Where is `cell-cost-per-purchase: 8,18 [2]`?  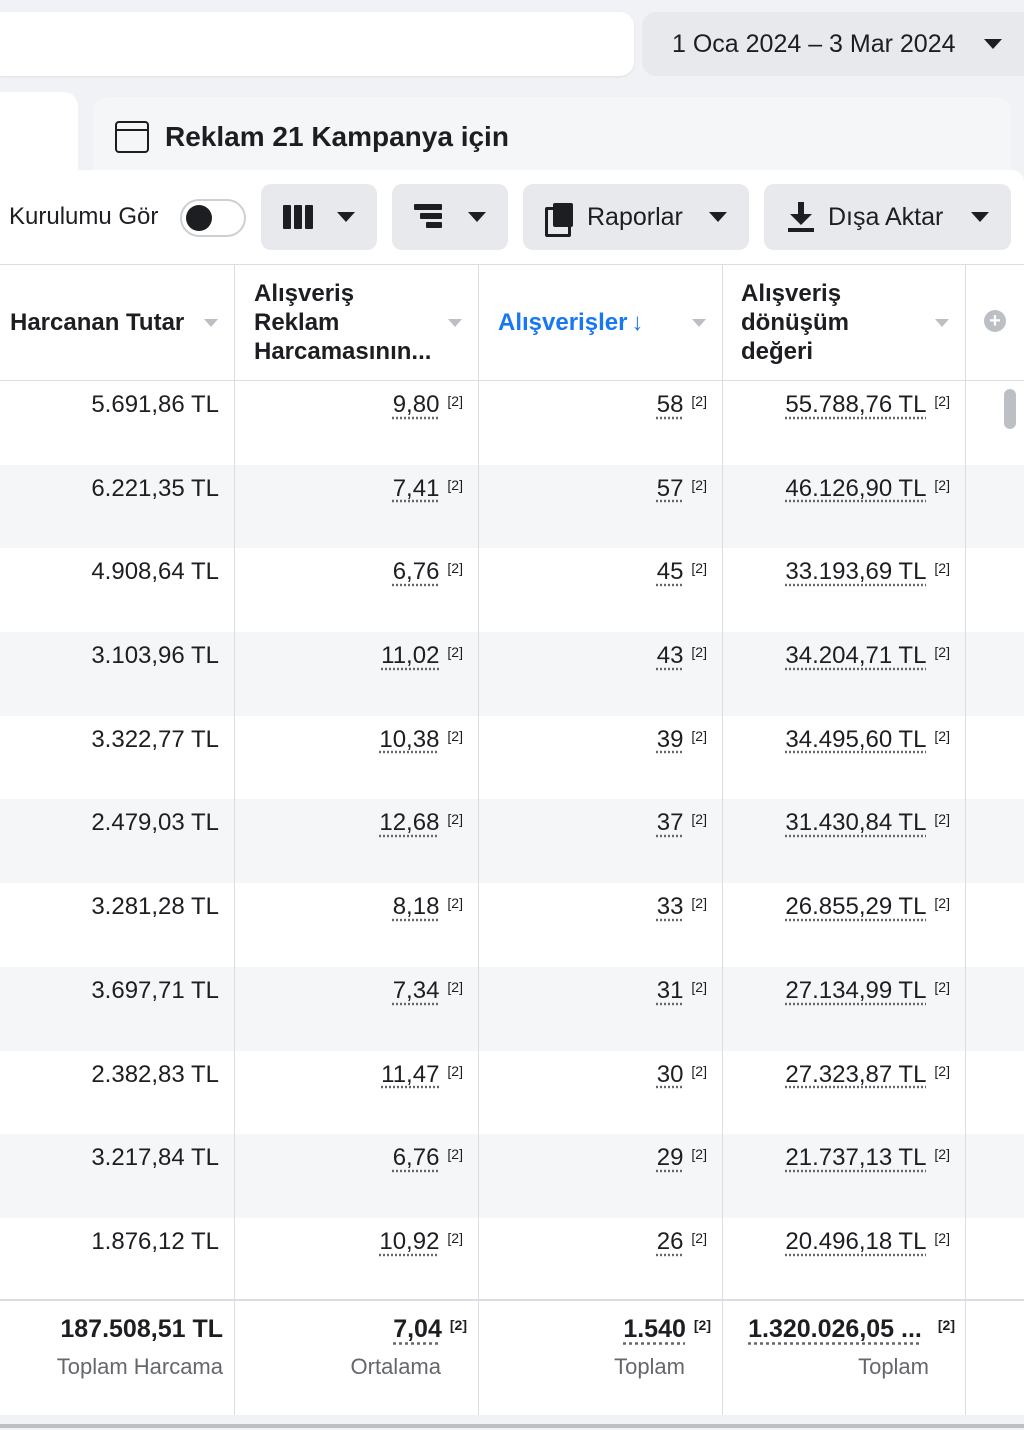 cell-cost-per-purchase: 8,18 [2] is located at coordinates (428, 907).